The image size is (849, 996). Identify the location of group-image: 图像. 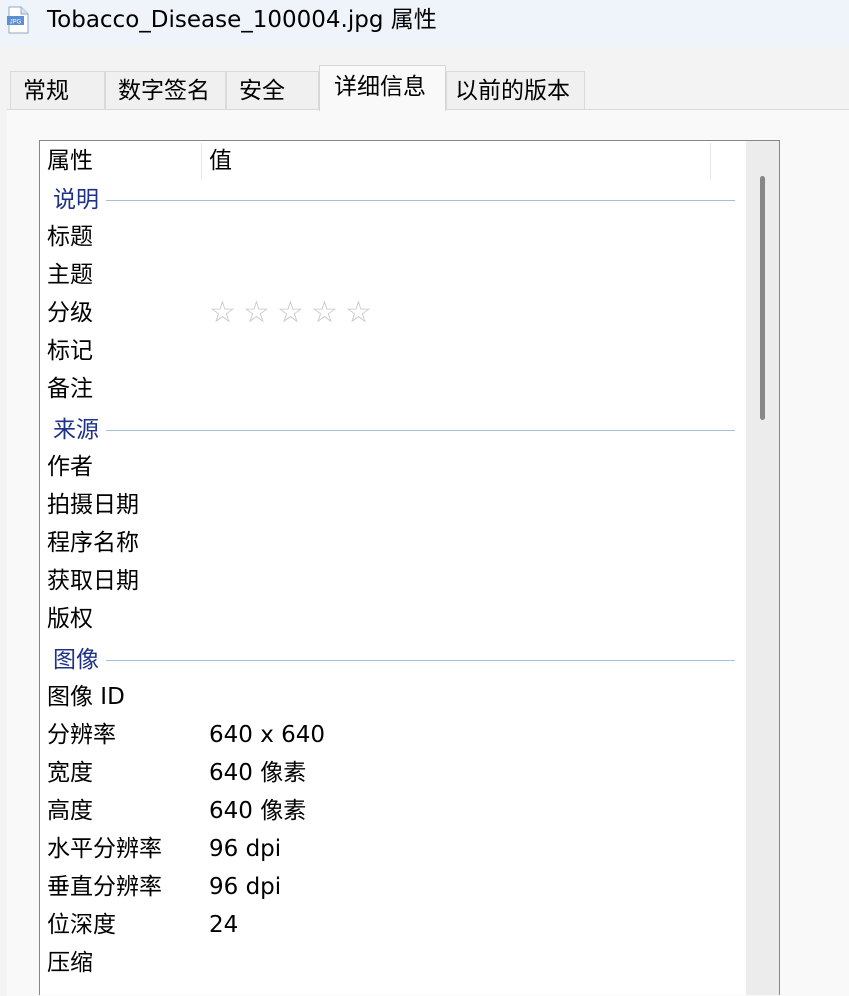
(392, 660).